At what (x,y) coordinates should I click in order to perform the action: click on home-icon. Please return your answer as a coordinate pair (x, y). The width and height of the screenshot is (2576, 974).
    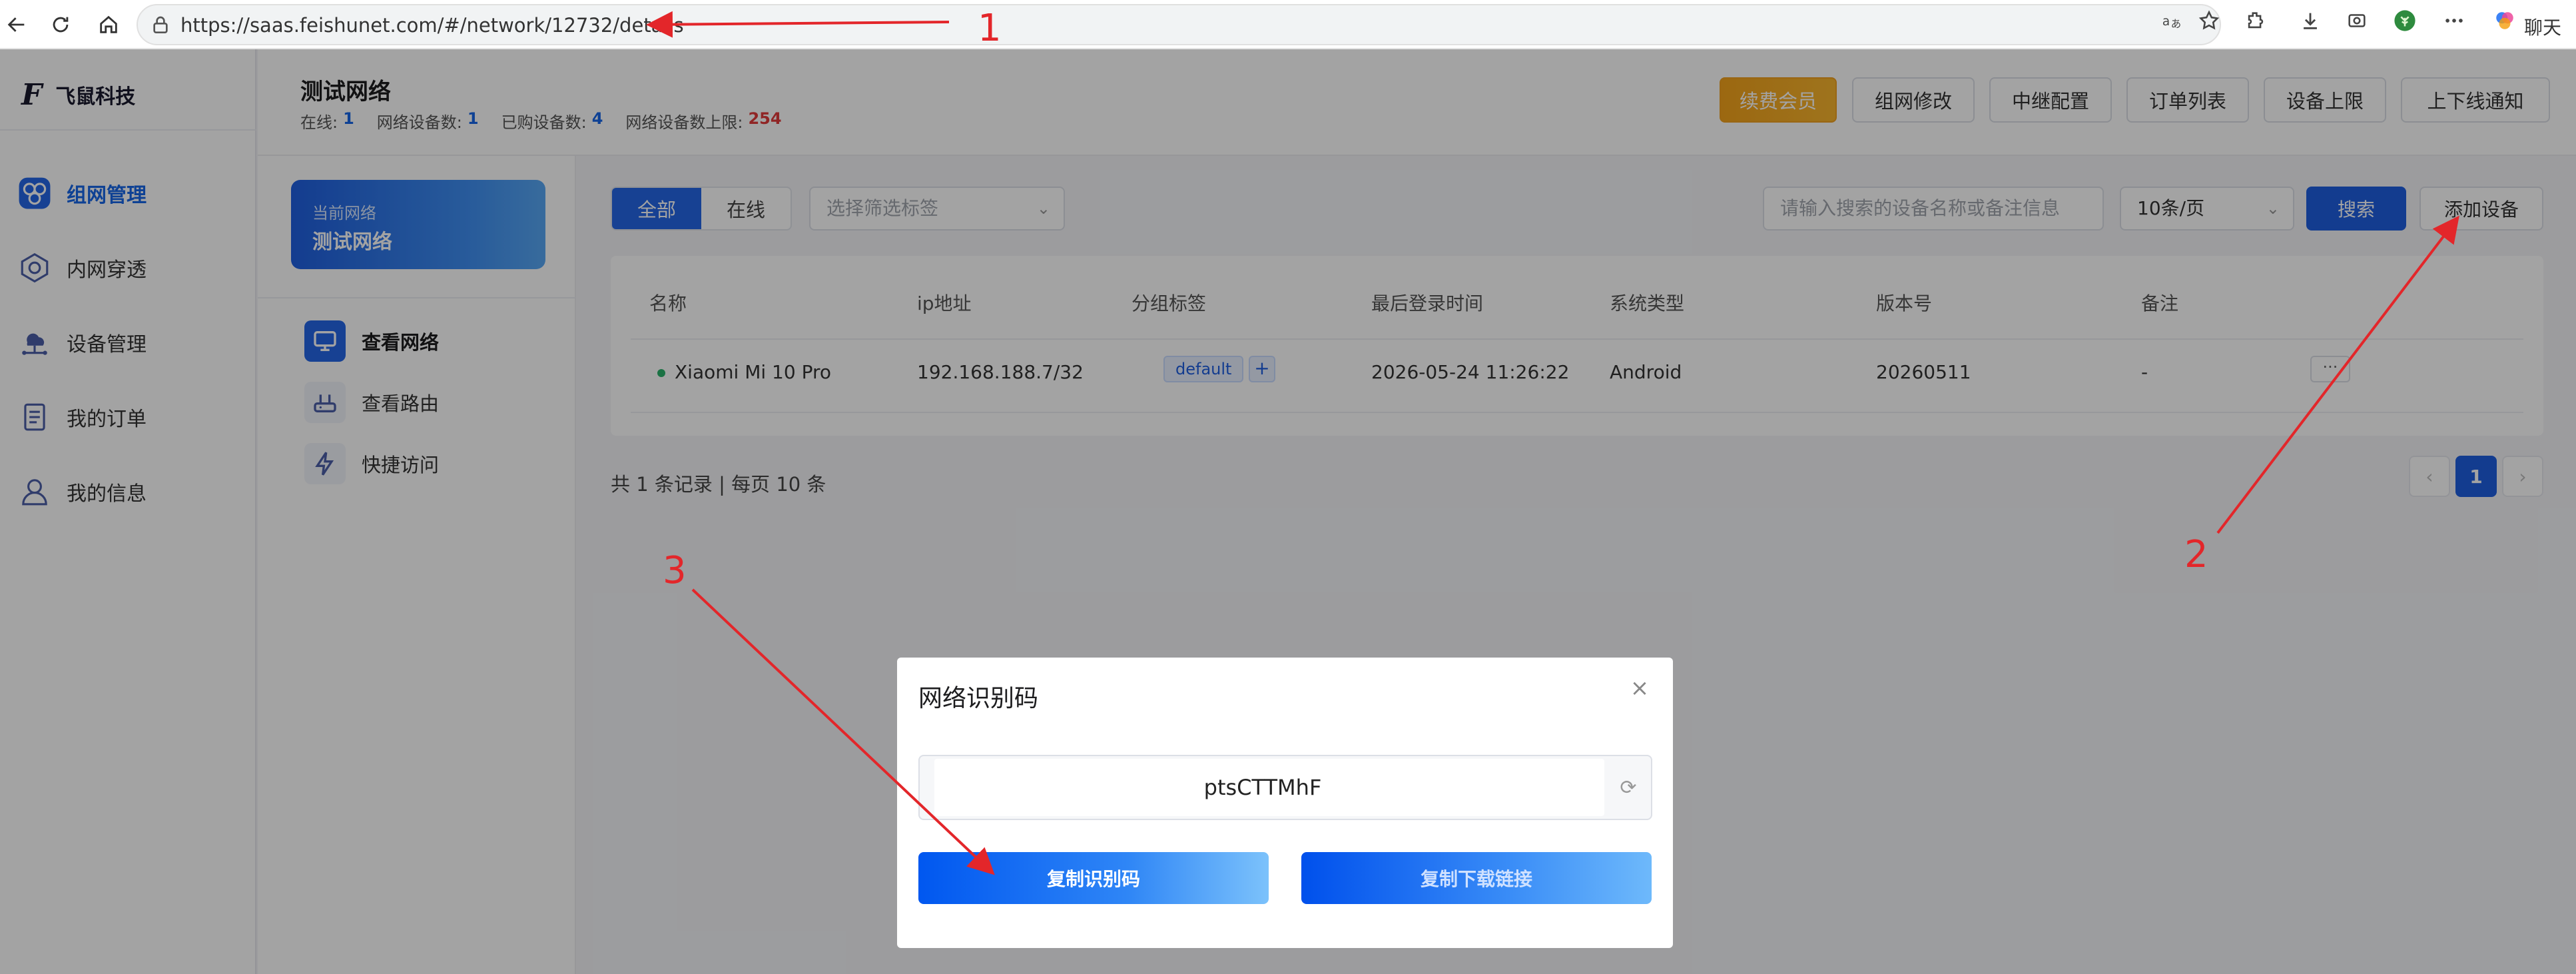
    Looking at the image, I should click on (108, 24).